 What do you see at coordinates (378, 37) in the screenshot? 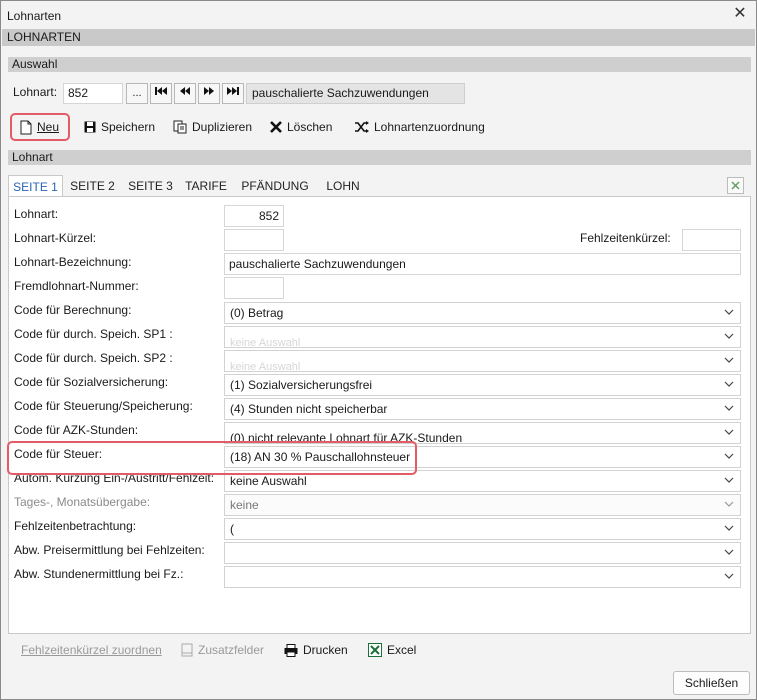
I see `header-title: LOHNARTEN` at bounding box center [378, 37].